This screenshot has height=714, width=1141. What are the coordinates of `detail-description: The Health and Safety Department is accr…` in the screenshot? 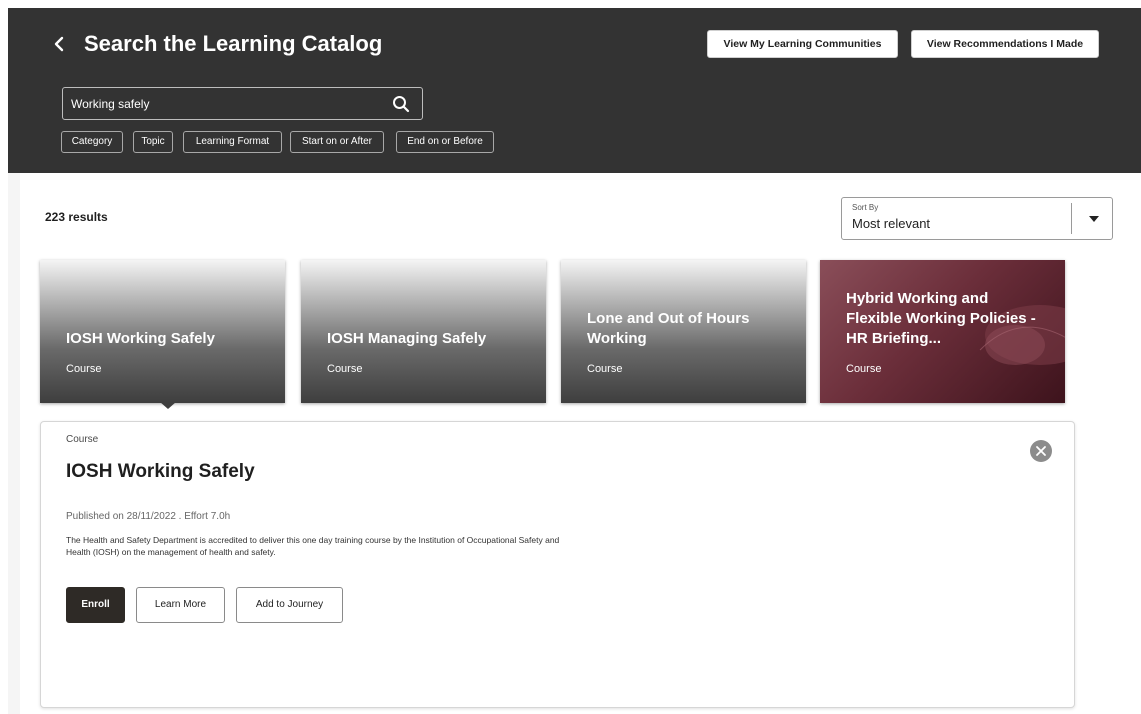 It's located at (313, 546).